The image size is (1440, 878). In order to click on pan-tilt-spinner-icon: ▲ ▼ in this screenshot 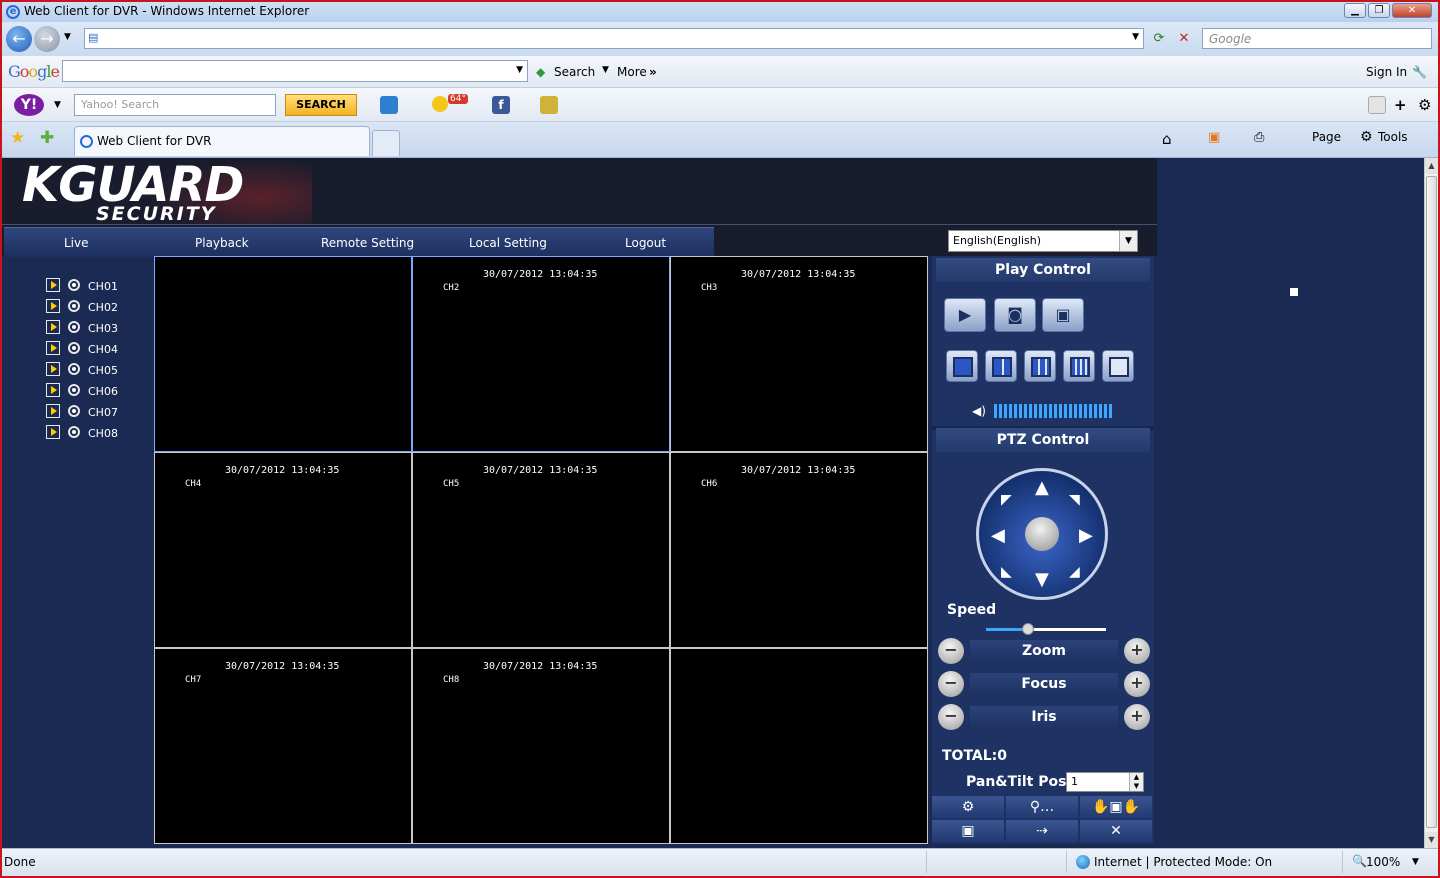, I will do `click(1136, 782)`.